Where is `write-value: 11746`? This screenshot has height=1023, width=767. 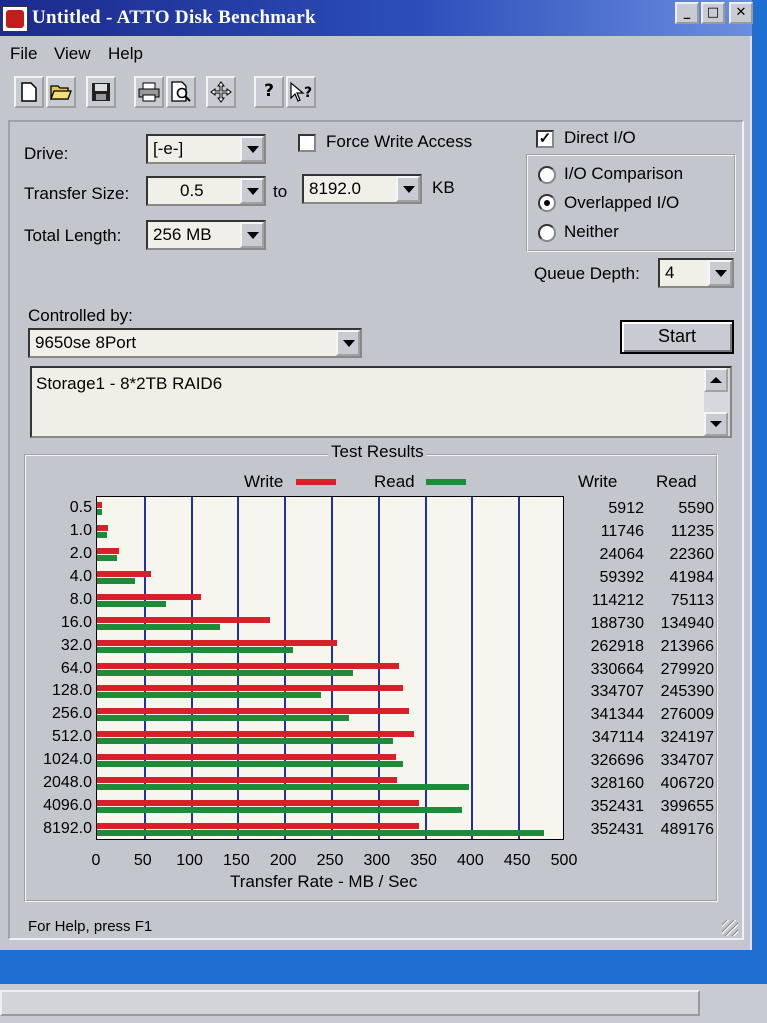 write-value: 11746 is located at coordinates (622, 531).